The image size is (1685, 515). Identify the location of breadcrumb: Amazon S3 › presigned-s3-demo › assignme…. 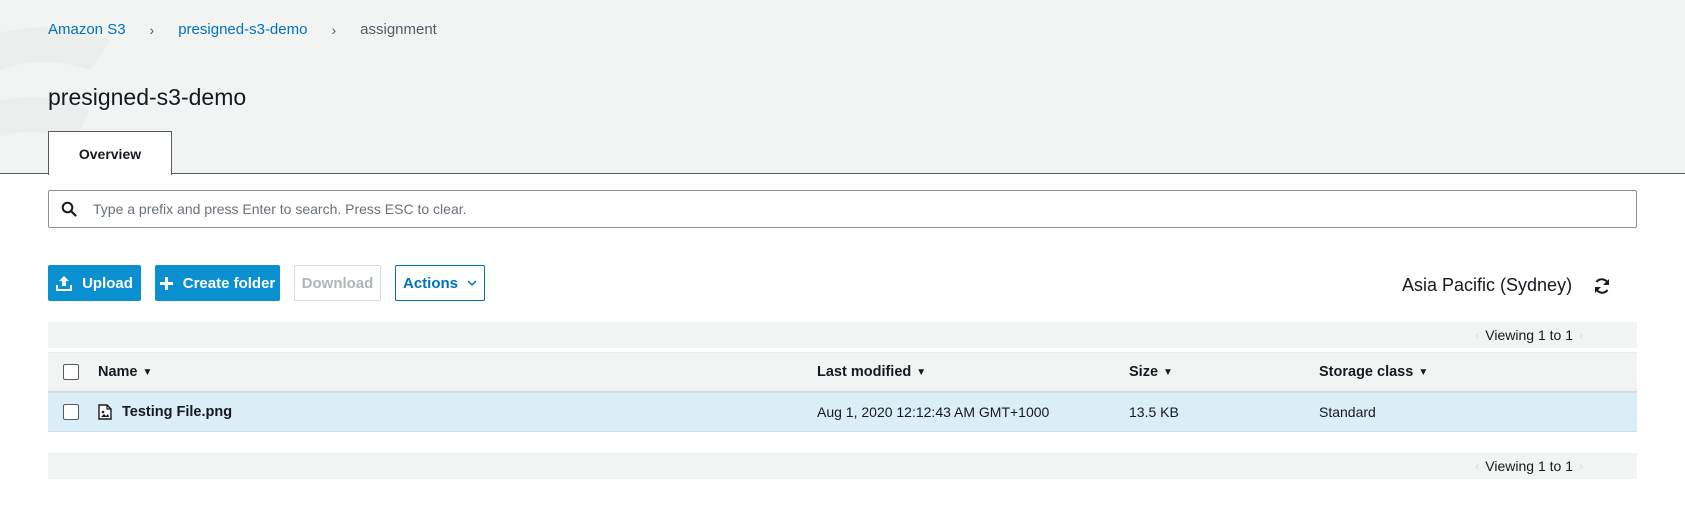
(242, 29).